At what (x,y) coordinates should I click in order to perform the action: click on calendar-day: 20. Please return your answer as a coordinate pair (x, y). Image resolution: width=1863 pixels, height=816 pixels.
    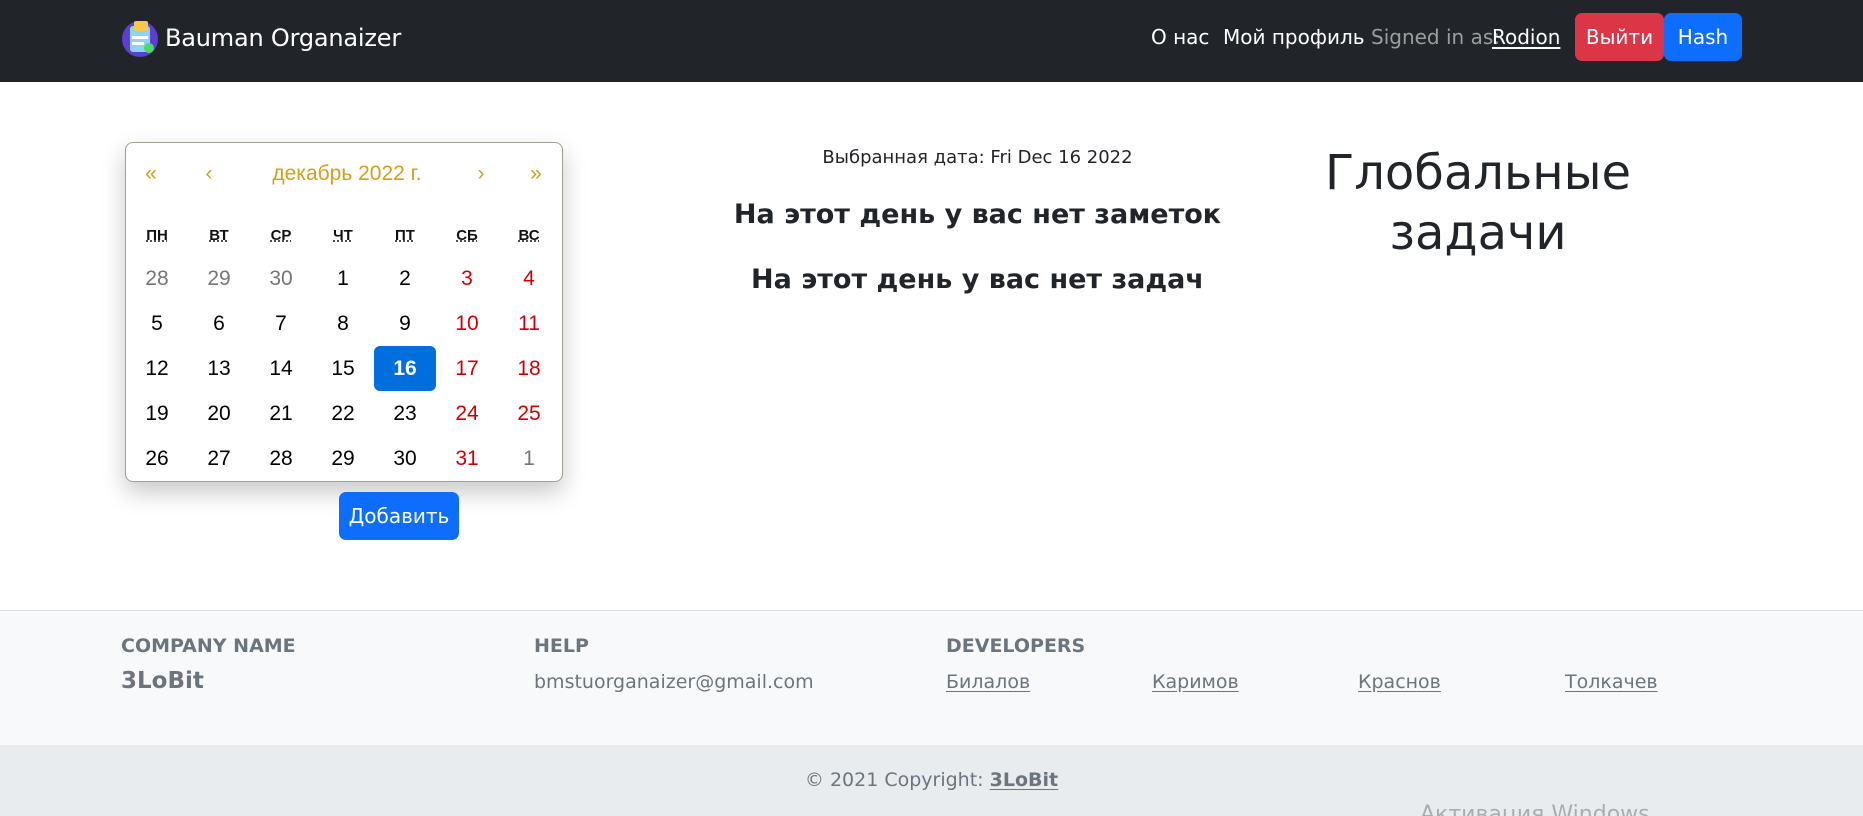
    Looking at the image, I should click on (219, 413).